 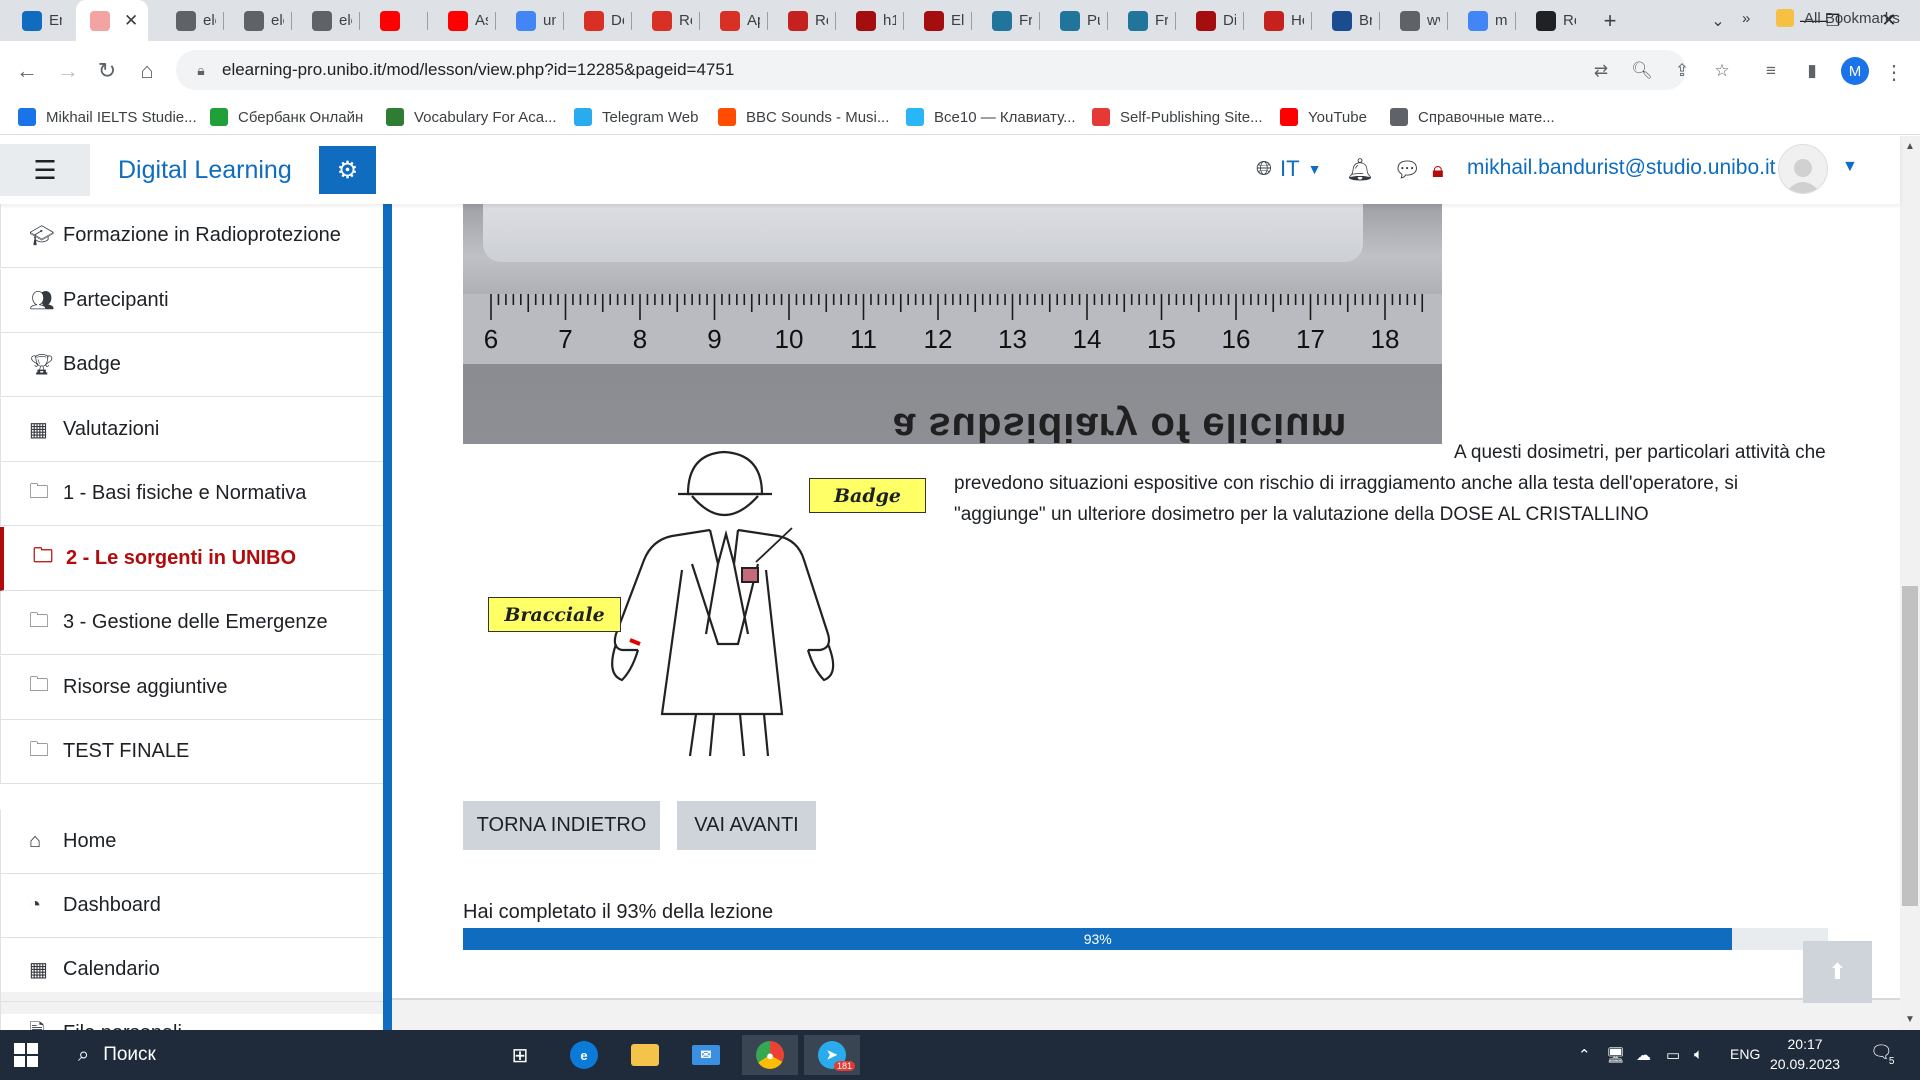 What do you see at coordinates (191, 429) in the screenshot?
I see `drawer-item: ▦ Valutazioni` at bounding box center [191, 429].